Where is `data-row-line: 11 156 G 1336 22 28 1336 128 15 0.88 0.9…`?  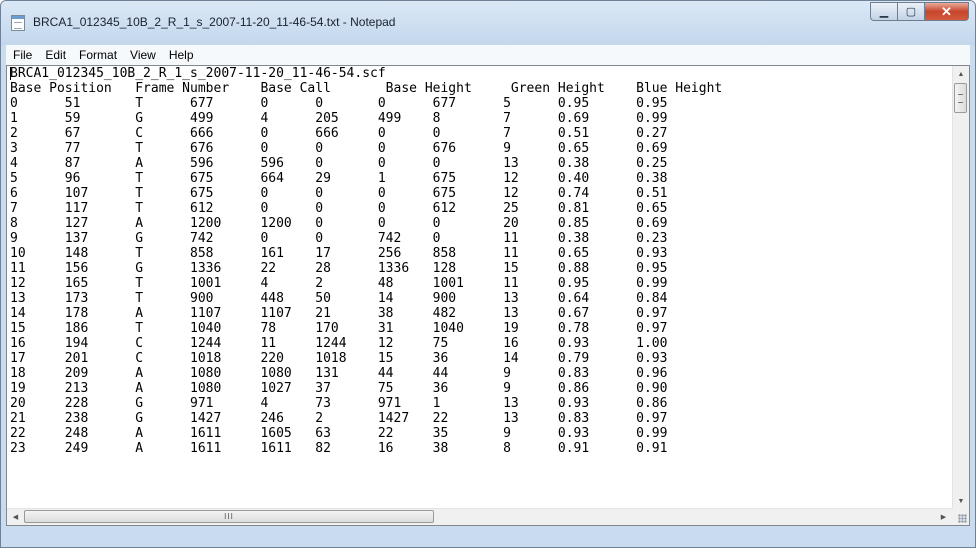
data-row-line: 11 156 G 1336 22 28 1336 128 15 0.88 0.9… is located at coordinates (339, 268).